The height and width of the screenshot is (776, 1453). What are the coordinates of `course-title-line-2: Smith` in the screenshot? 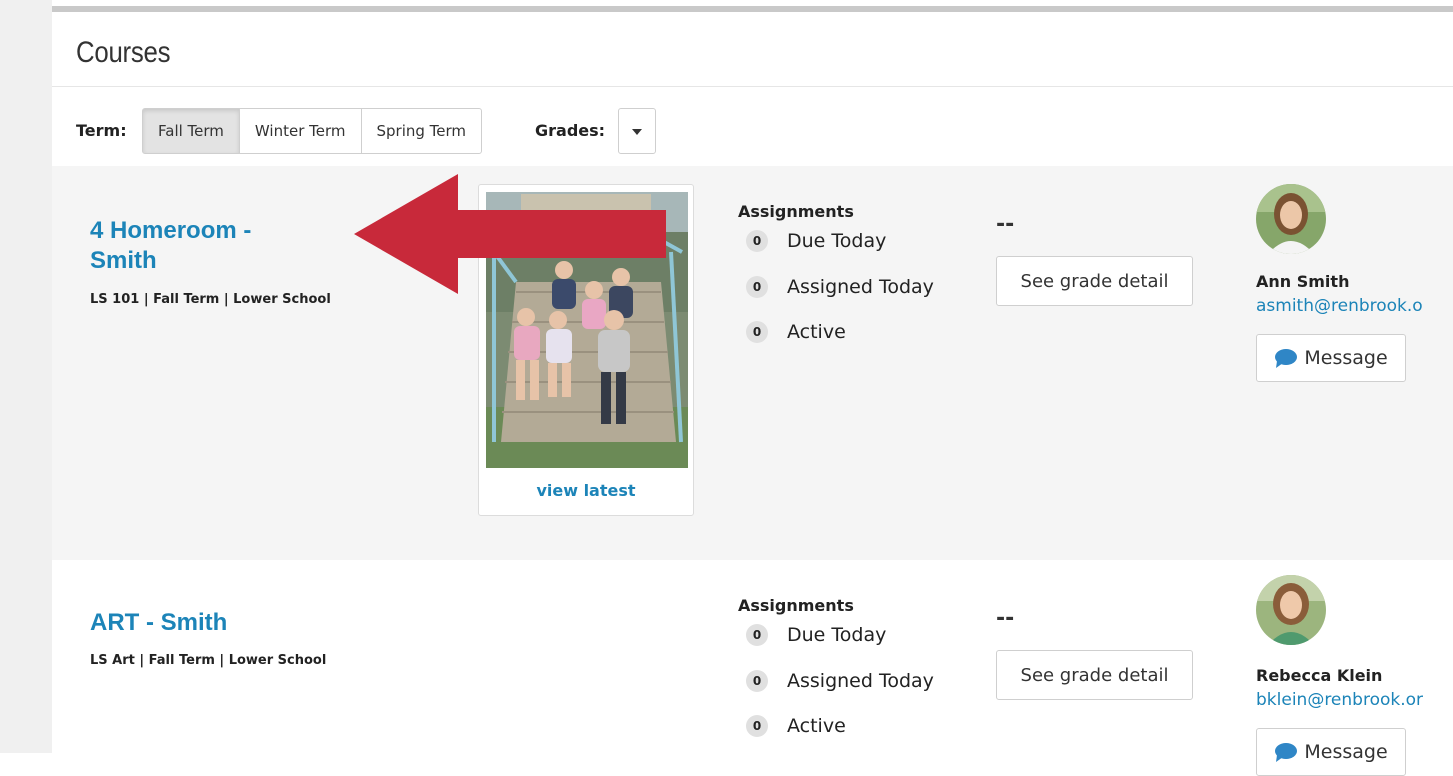 It's located at (123, 260).